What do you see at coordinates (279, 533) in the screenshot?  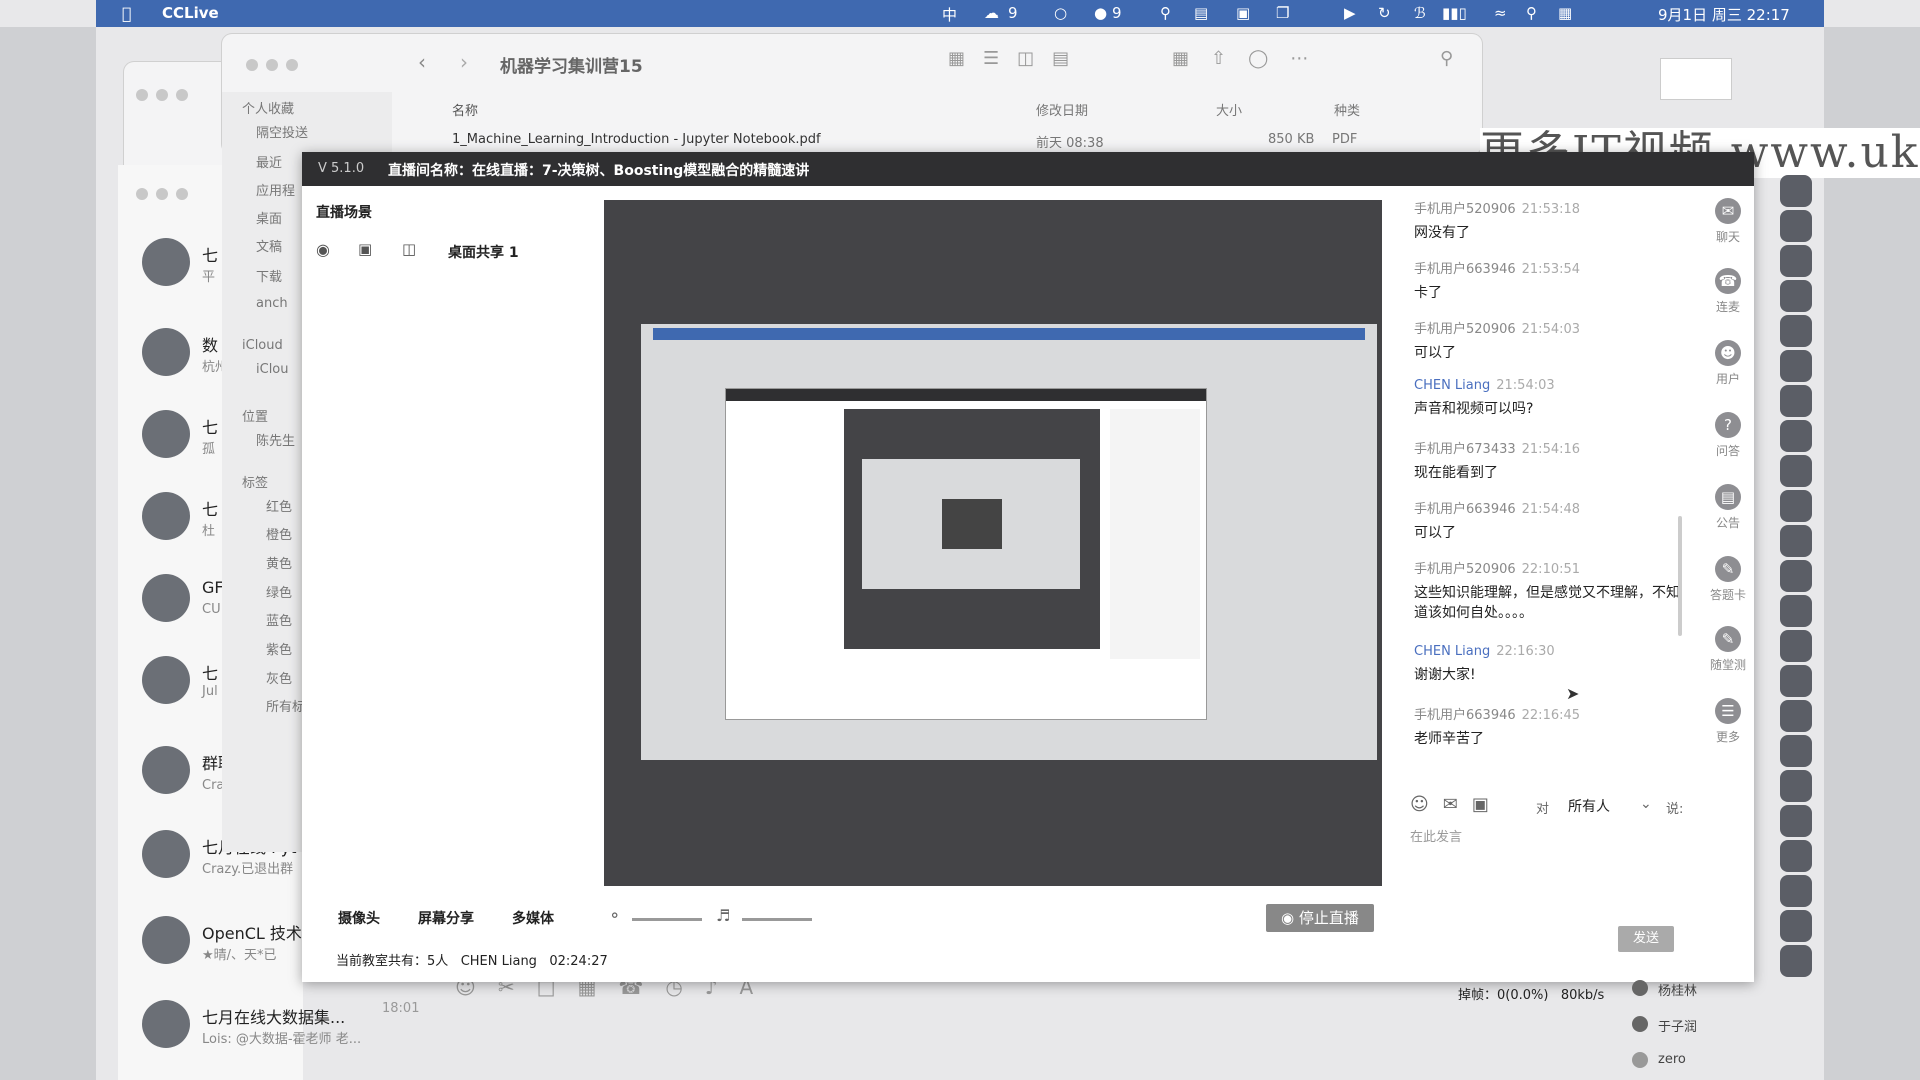 I see `tag-item: 橙色` at bounding box center [279, 533].